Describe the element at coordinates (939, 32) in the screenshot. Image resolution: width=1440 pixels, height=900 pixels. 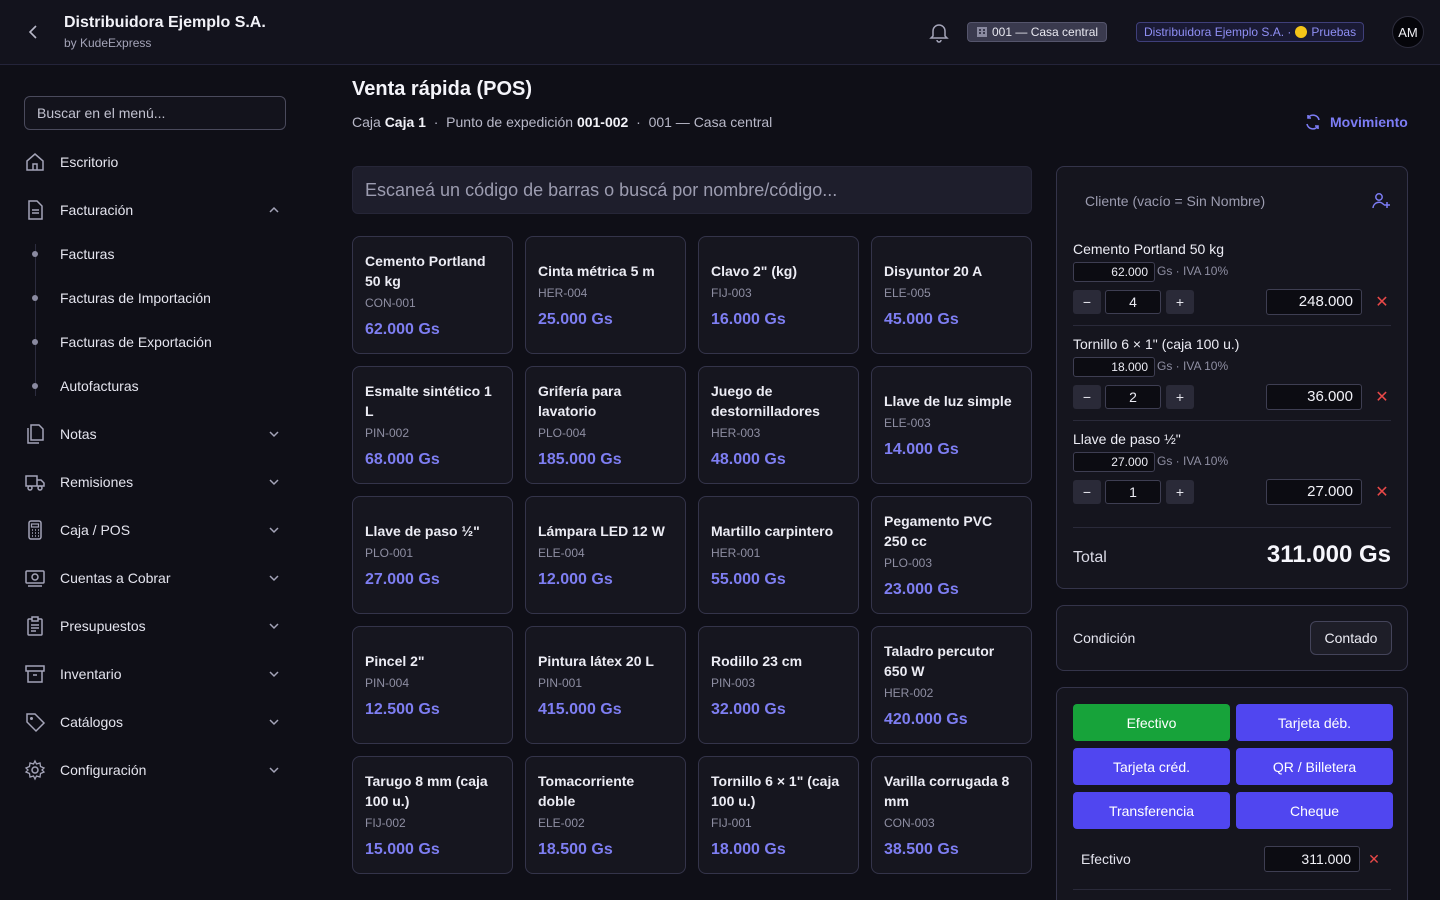
I see `bell-icon` at that location.